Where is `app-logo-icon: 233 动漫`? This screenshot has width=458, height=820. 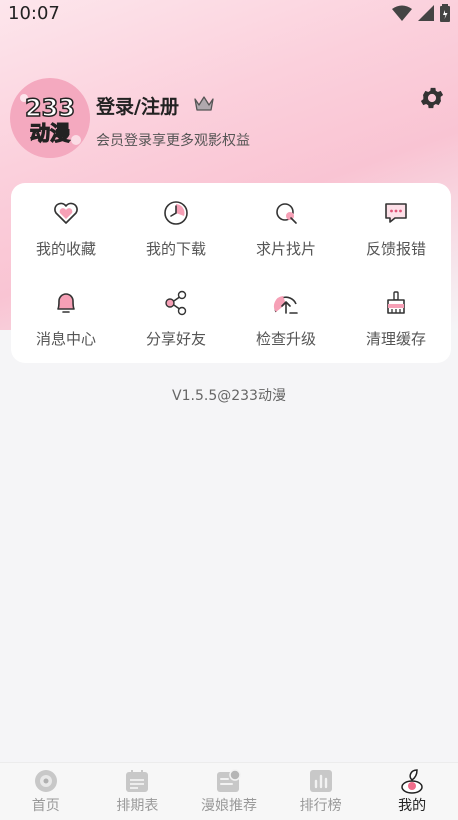
app-logo-icon: 233 动漫 is located at coordinates (50, 118).